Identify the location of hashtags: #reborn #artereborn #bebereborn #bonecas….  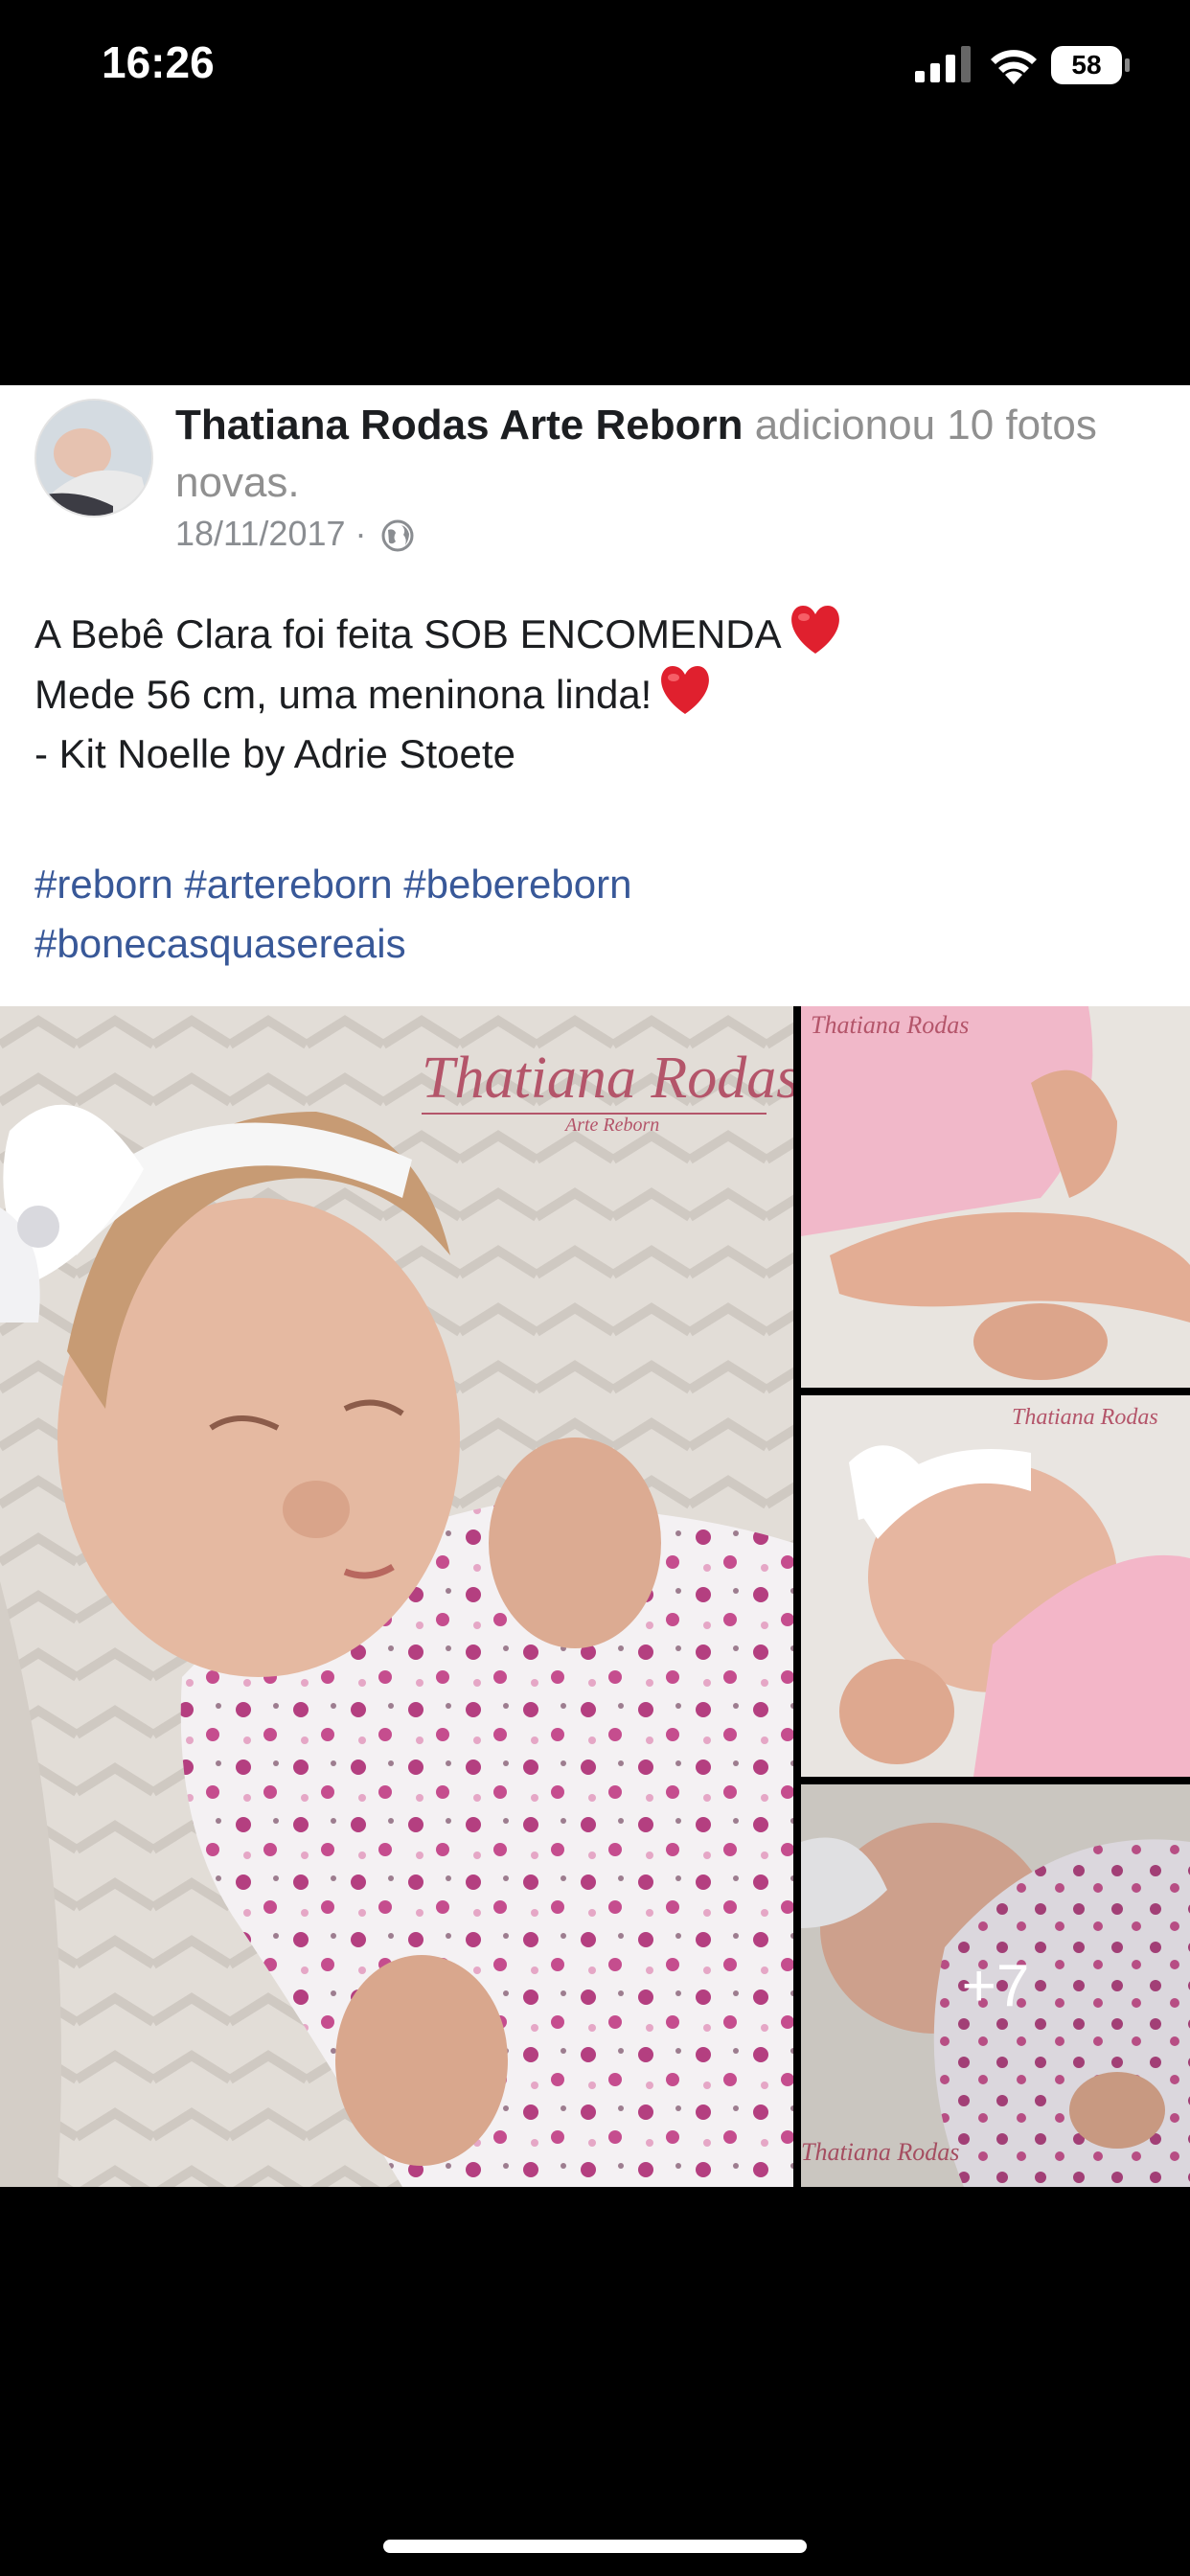
(595, 914).